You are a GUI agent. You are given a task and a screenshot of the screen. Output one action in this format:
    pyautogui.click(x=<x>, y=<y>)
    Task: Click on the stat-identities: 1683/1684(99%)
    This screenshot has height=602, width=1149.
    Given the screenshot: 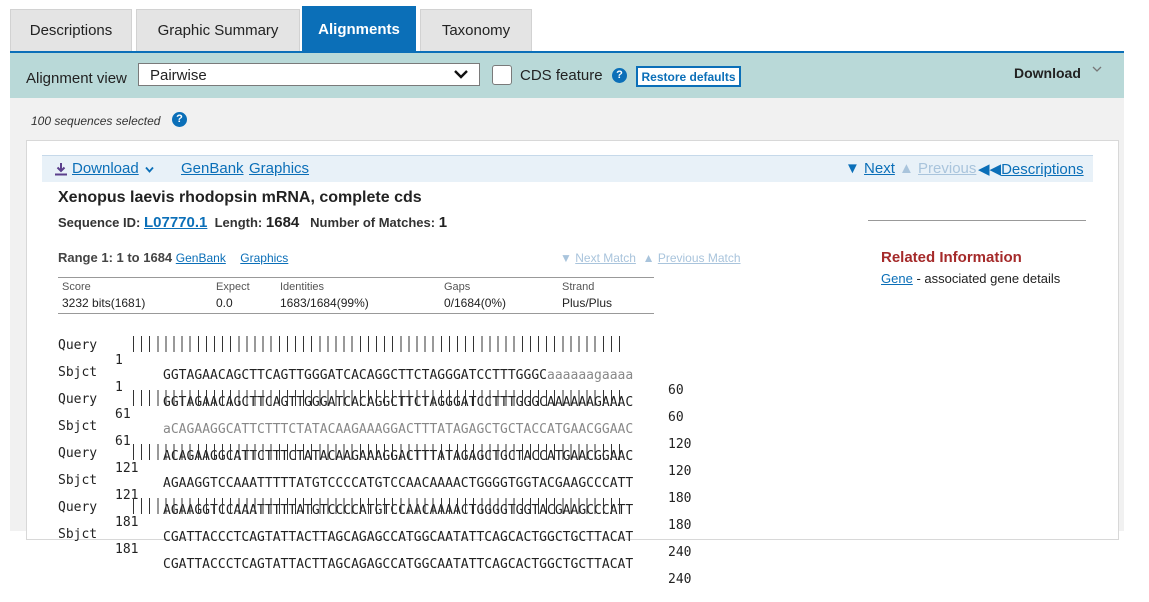 What is the action you would take?
    pyautogui.click(x=324, y=303)
    